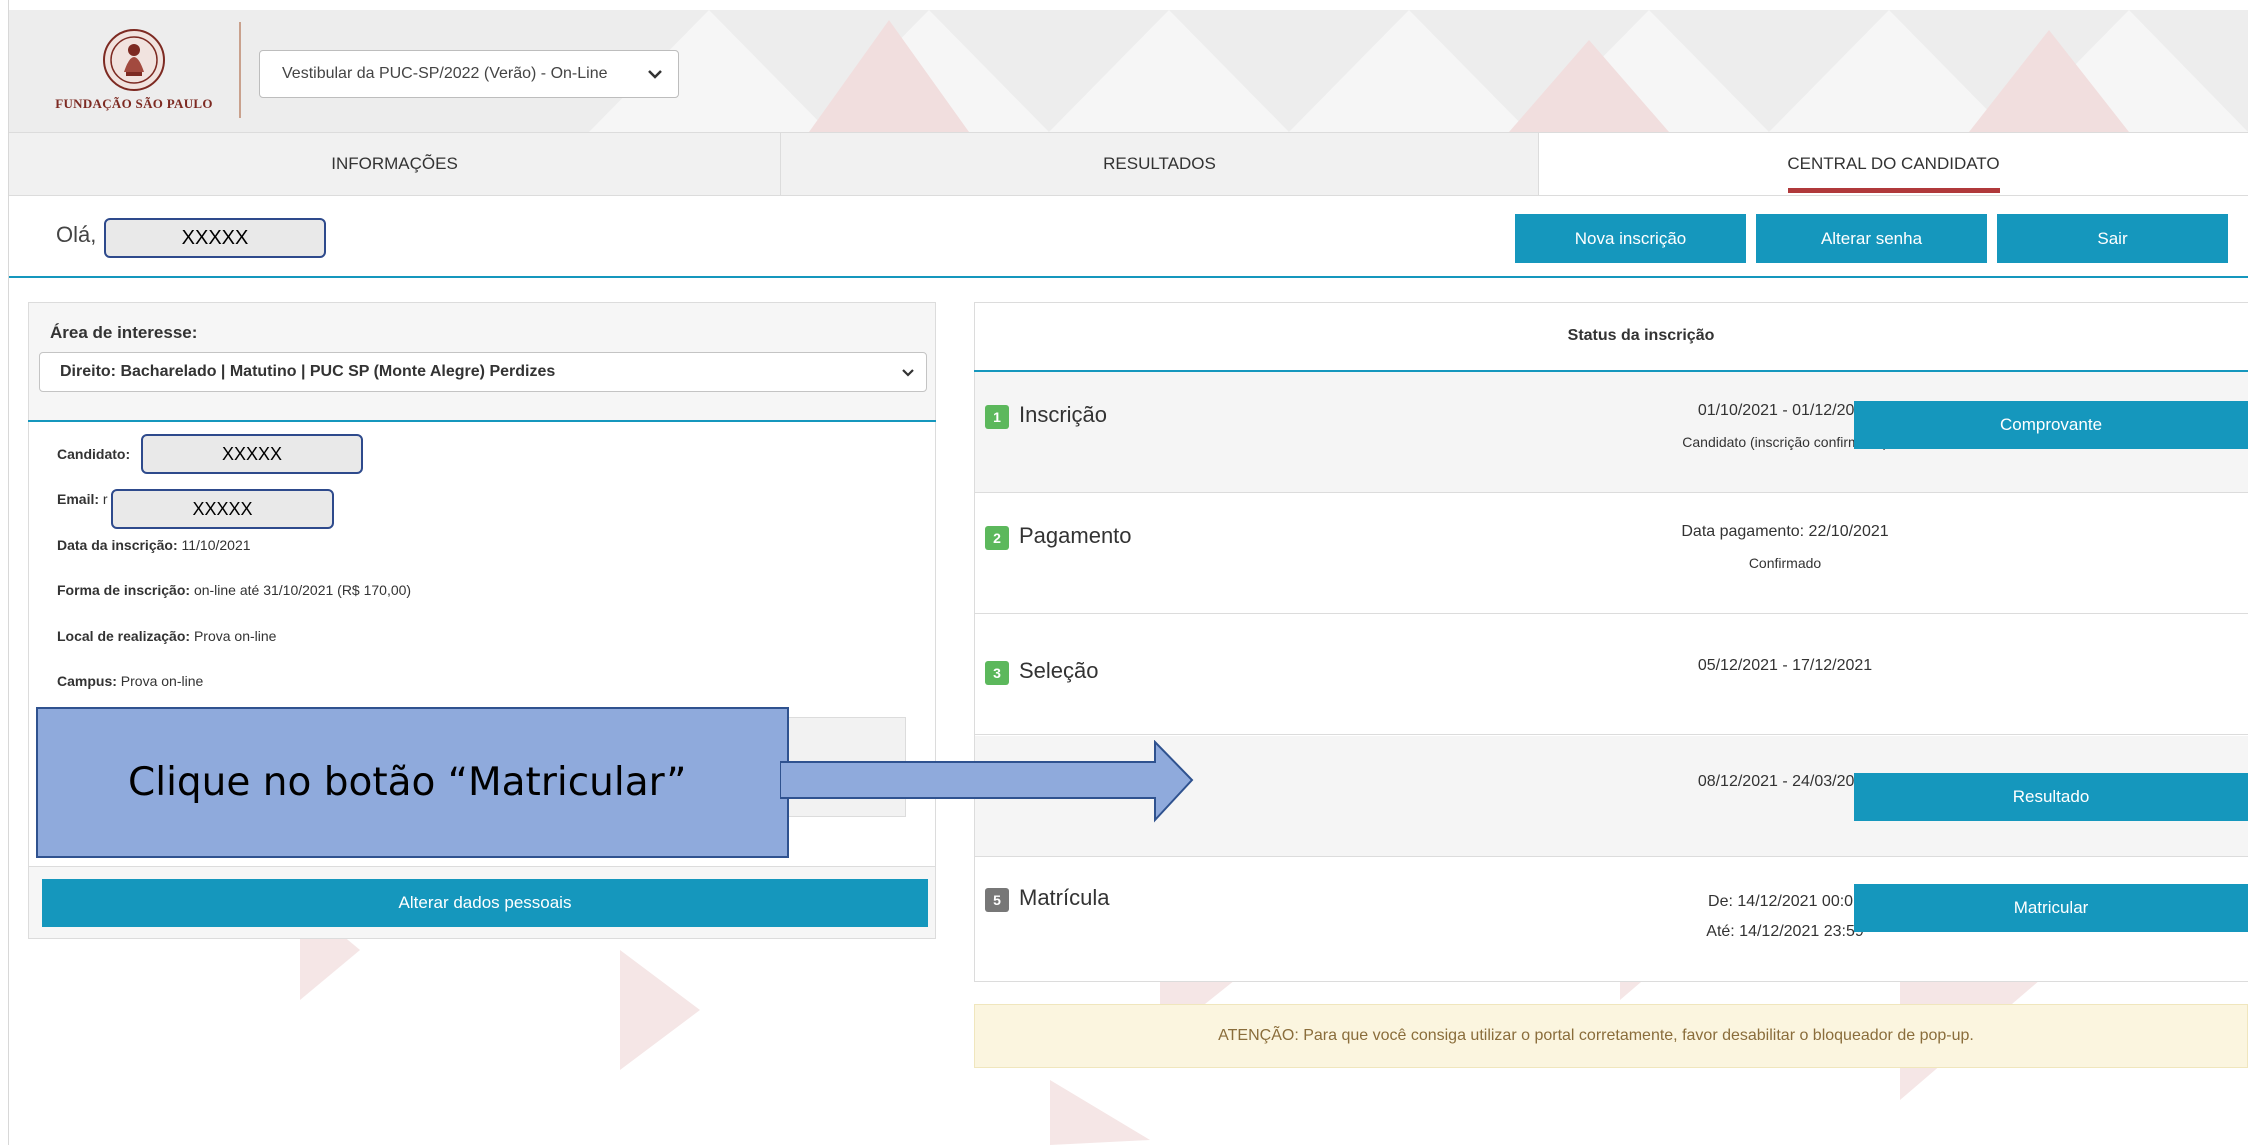 This screenshot has height=1145, width=2248. What do you see at coordinates (997, 417) in the screenshot?
I see `step-number-badge: 1` at bounding box center [997, 417].